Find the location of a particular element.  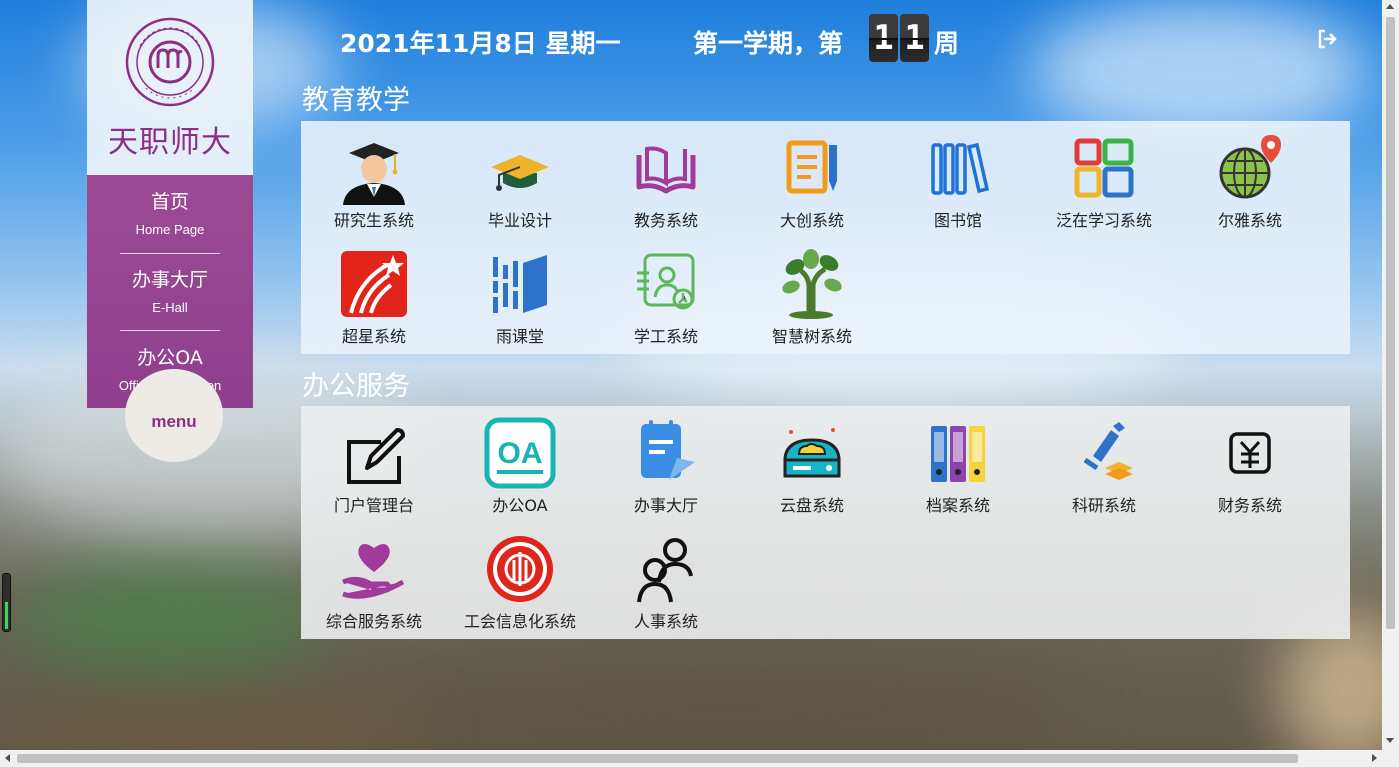

tile-label: 泛在学习系统 is located at coordinates (1103, 220).